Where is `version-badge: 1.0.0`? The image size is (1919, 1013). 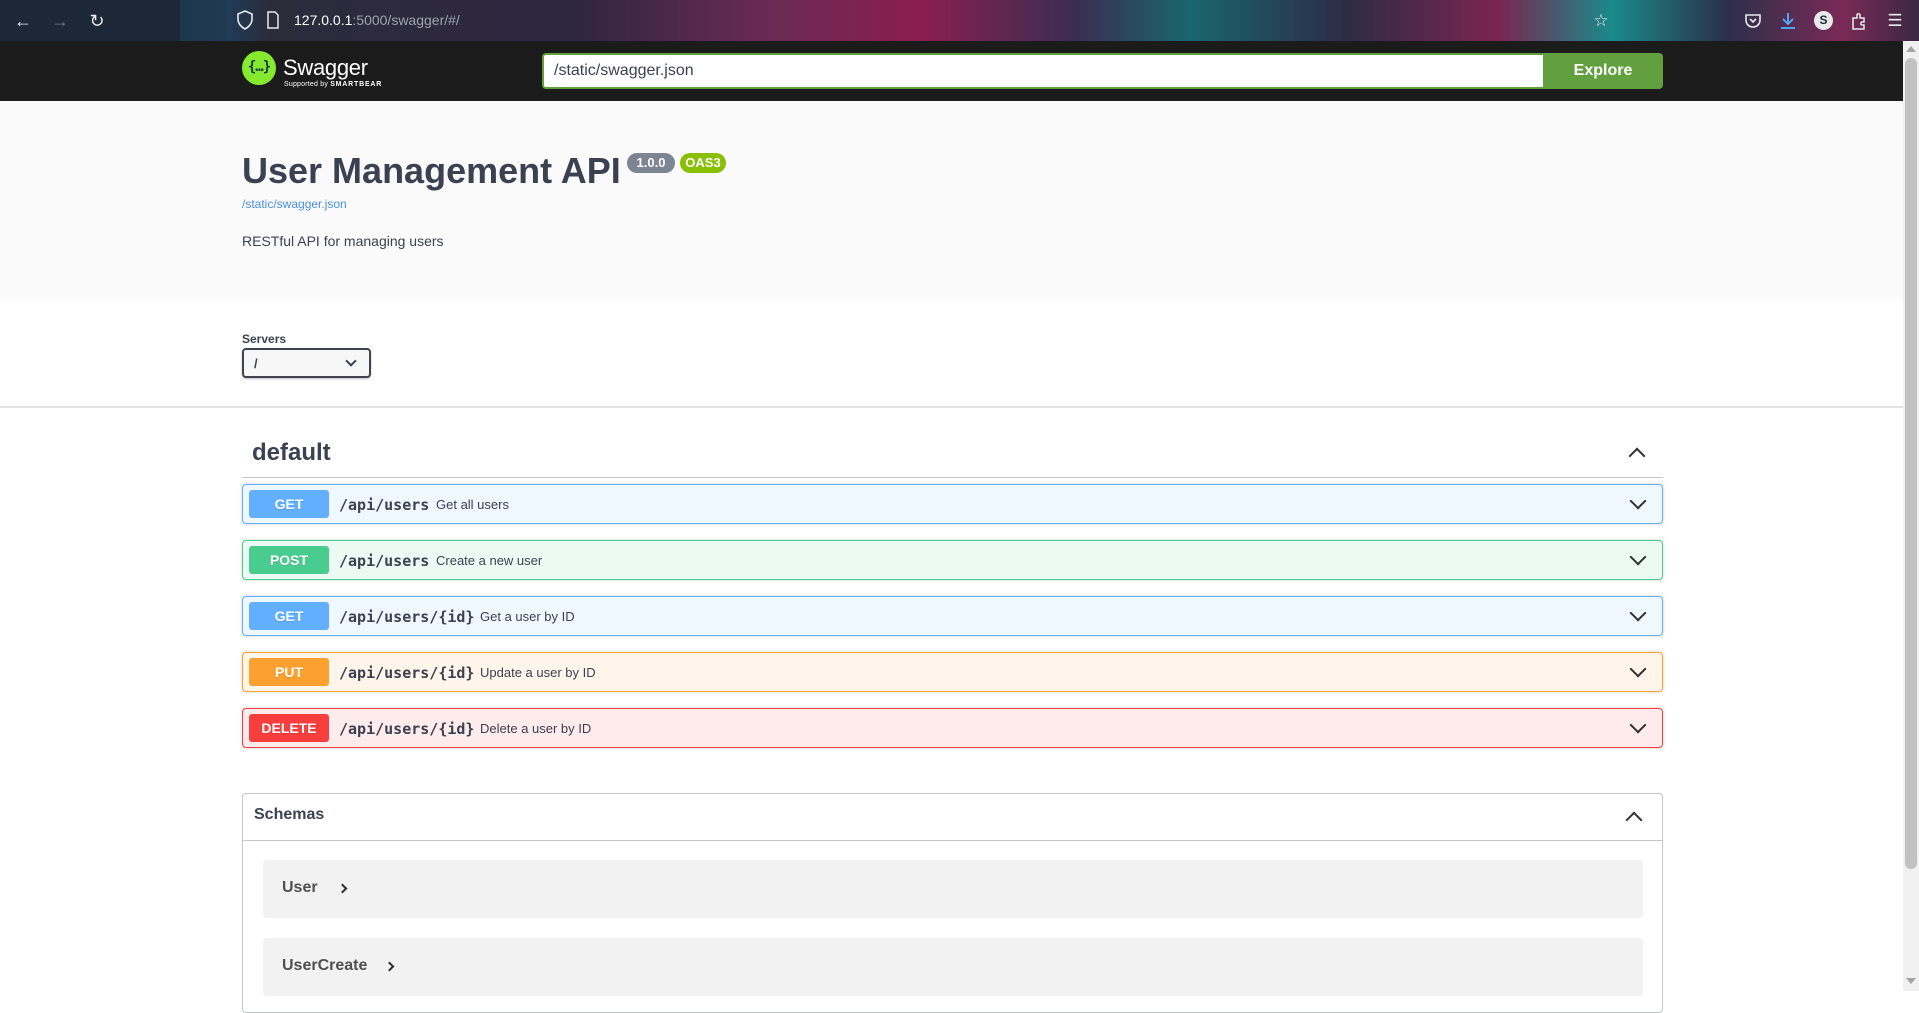
version-badge: 1.0.0 is located at coordinates (651, 163).